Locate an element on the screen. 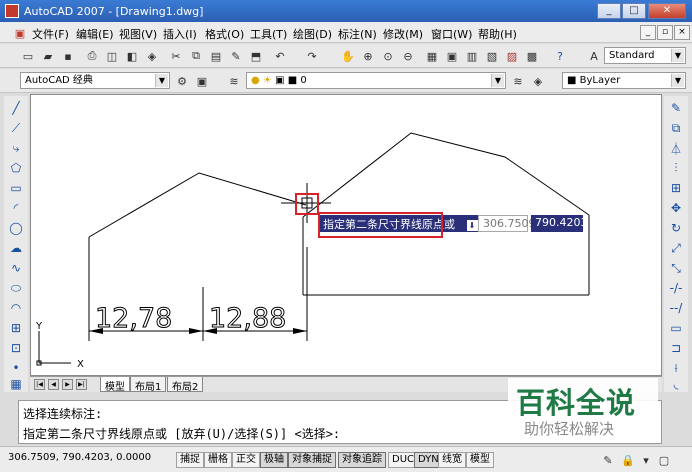  fillet-icon: ◟ is located at coordinates (676, 384).